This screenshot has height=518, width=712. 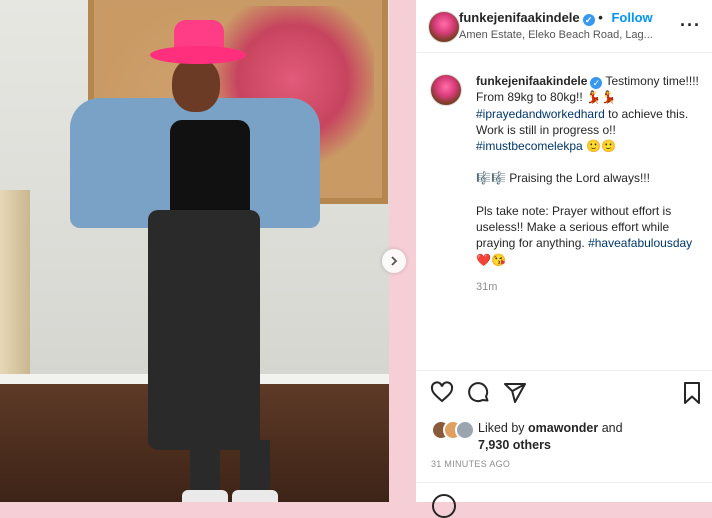 What do you see at coordinates (204, 330) in the screenshot?
I see `leather-pants` at bounding box center [204, 330].